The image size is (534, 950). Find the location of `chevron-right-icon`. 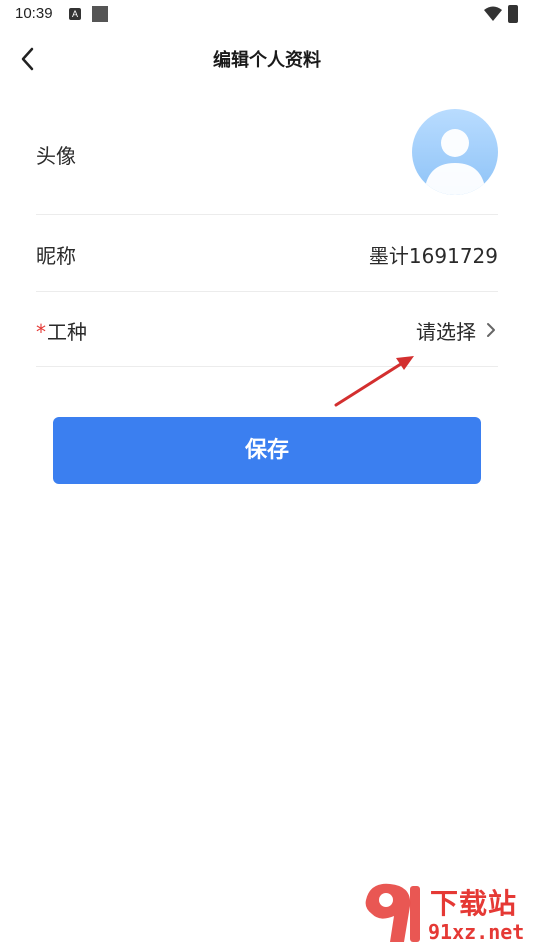

chevron-right-icon is located at coordinates (491, 330).